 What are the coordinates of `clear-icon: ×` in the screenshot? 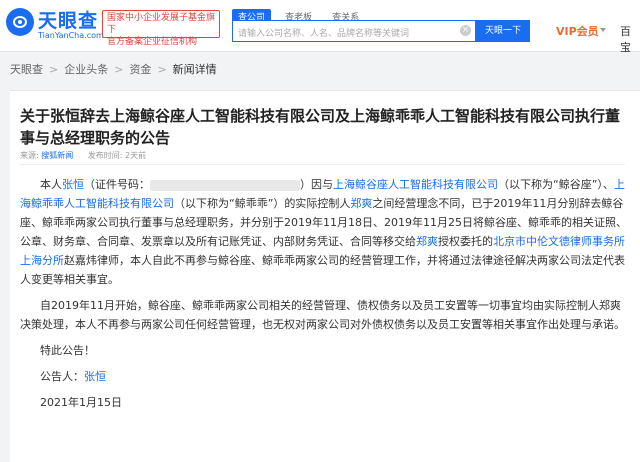 It's located at (465, 30).